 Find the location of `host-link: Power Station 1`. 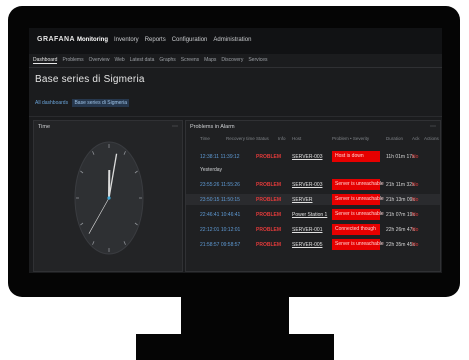

host-link: Power Station 1 is located at coordinates (309, 215).